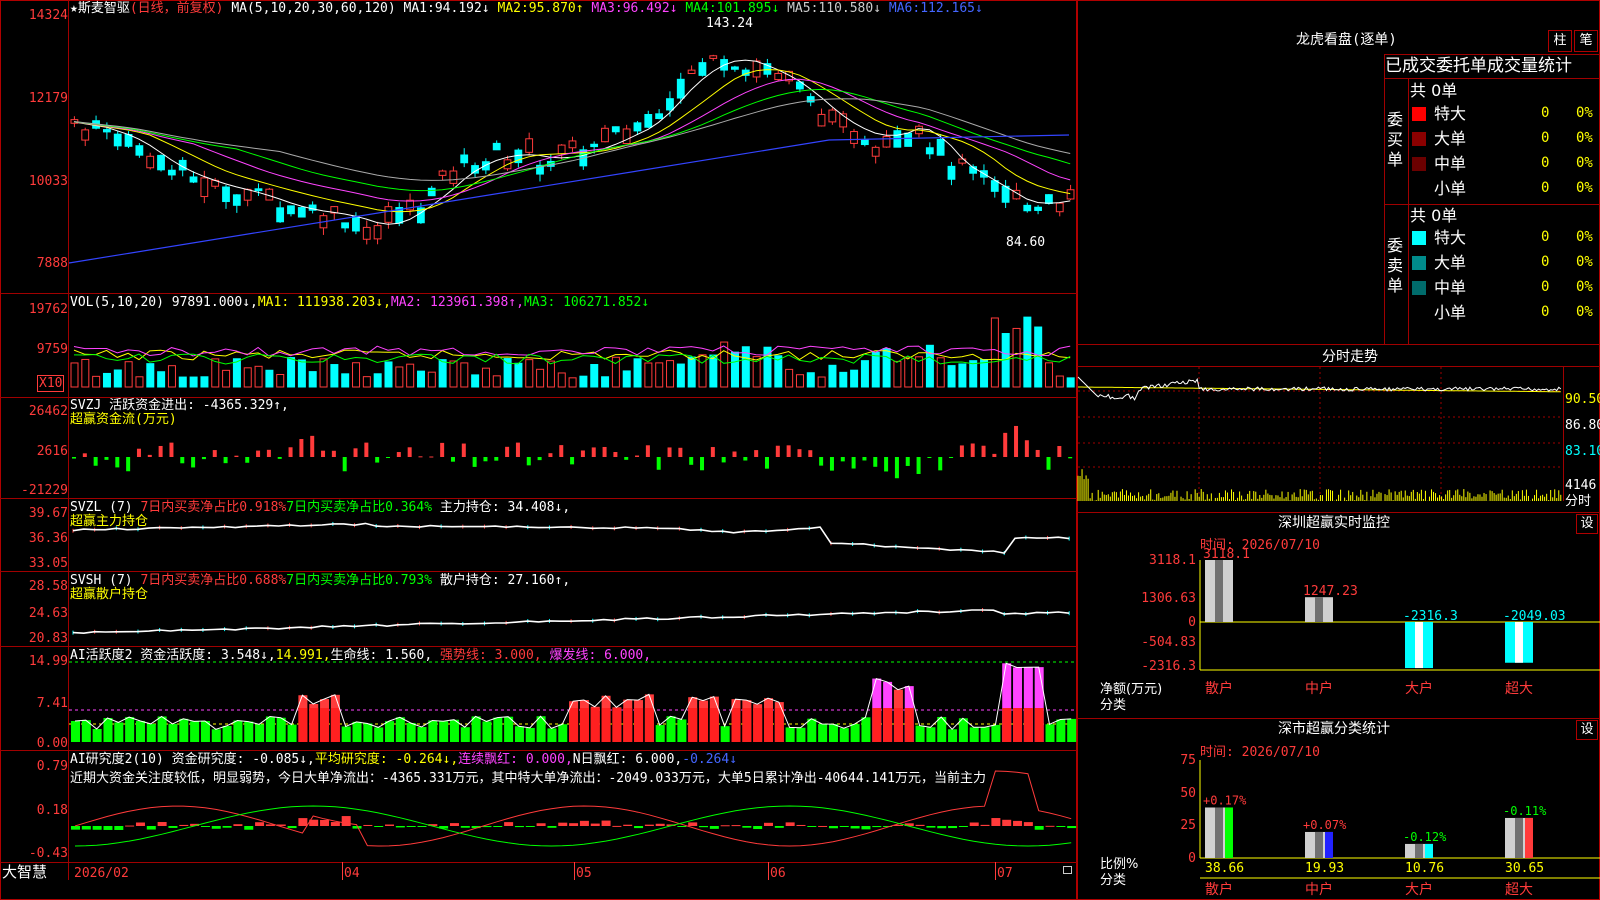 Image resolution: width=1600 pixels, height=900 pixels. Describe the element at coordinates (1113, 880) in the screenshot. I see `classify-x-label: 分类` at that location.